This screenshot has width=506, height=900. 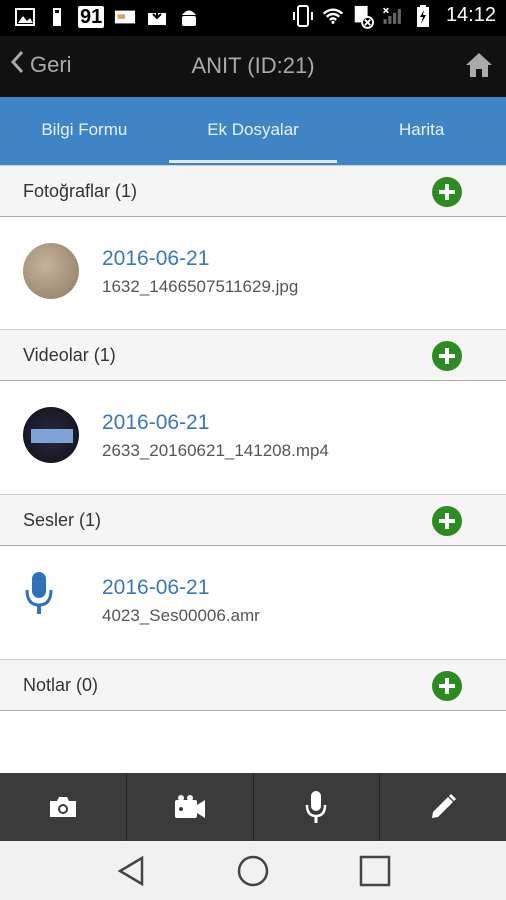 I want to click on section-title: Notlar (0), so click(x=61, y=685).